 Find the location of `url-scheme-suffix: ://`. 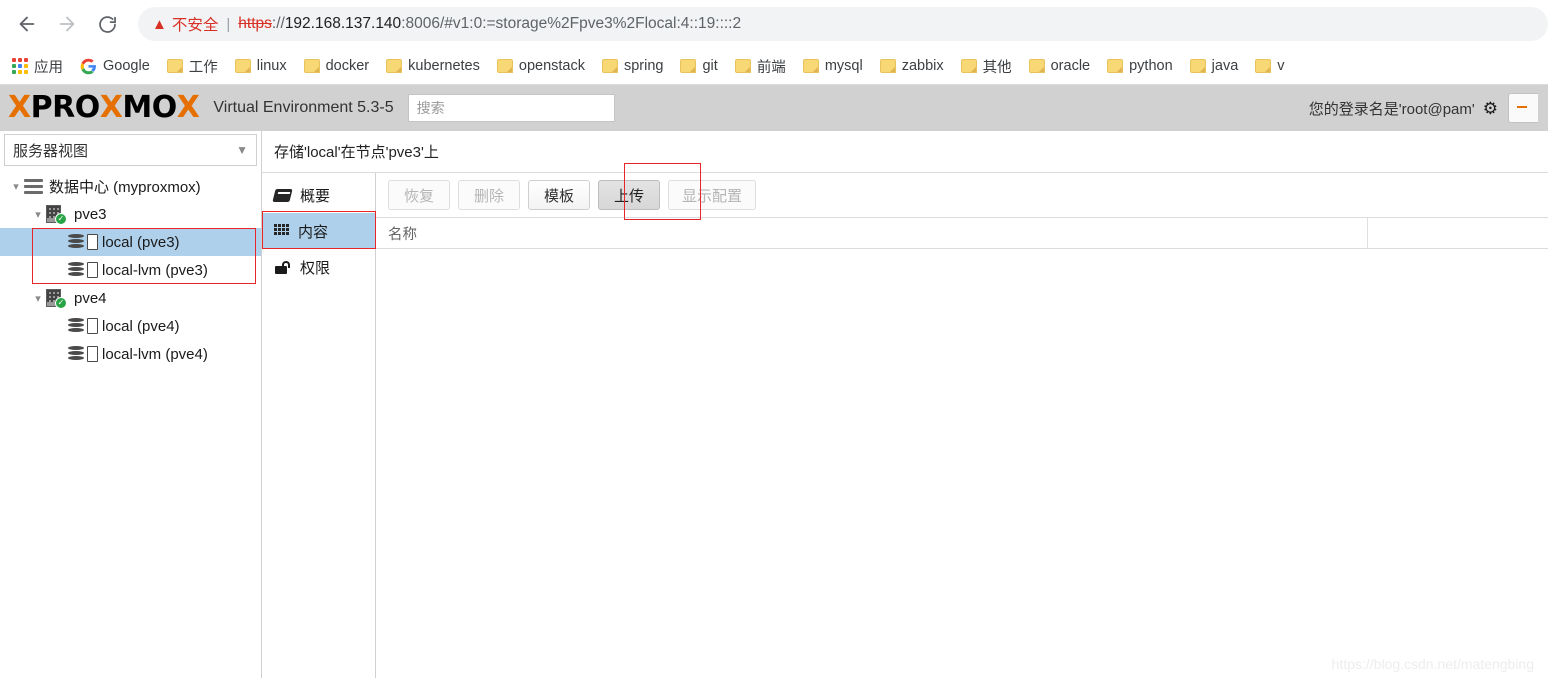

url-scheme-suffix: :// is located at coordinates (278, 23).